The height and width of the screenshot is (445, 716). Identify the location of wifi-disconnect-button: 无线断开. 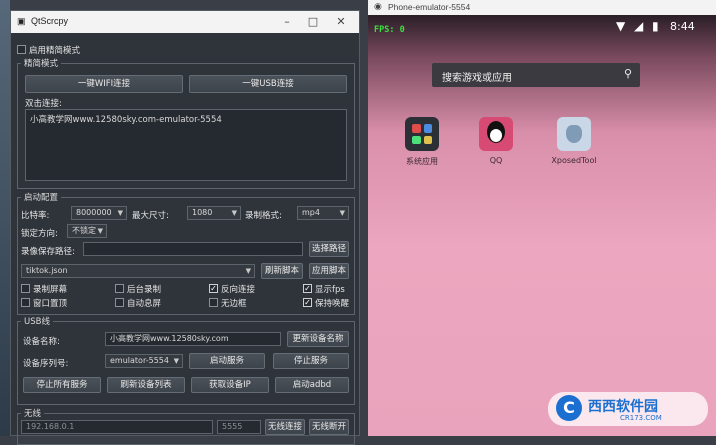
(329, 427).